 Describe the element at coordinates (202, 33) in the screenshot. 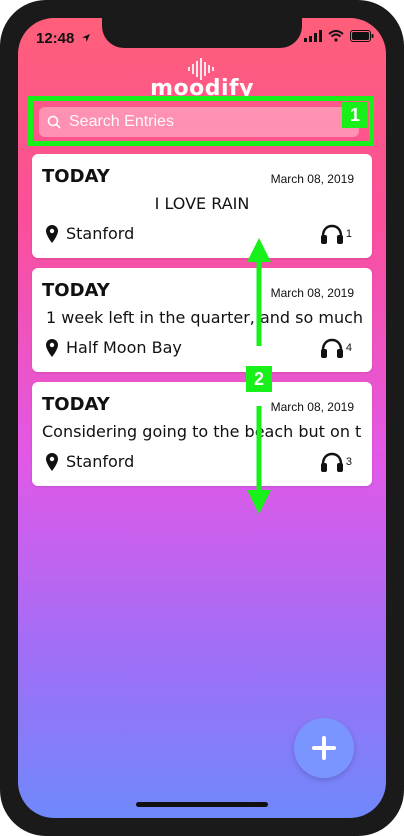

I see `notch` at that location.